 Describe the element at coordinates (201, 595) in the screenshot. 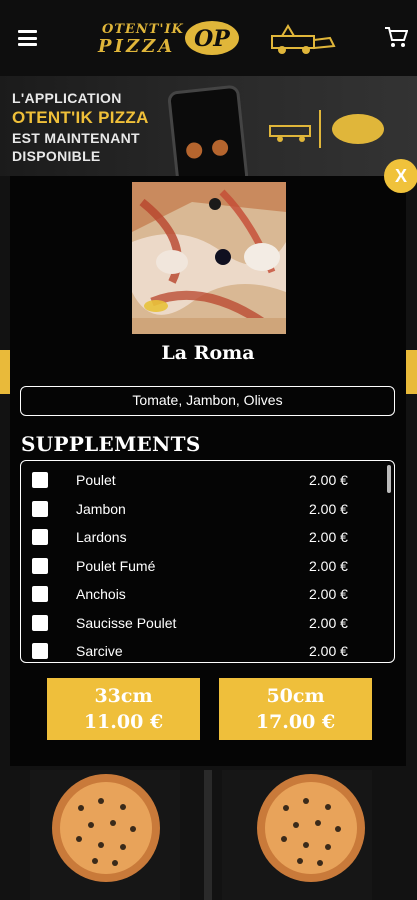

I see `supplement-row: Anchois 2.00 €` at that location.